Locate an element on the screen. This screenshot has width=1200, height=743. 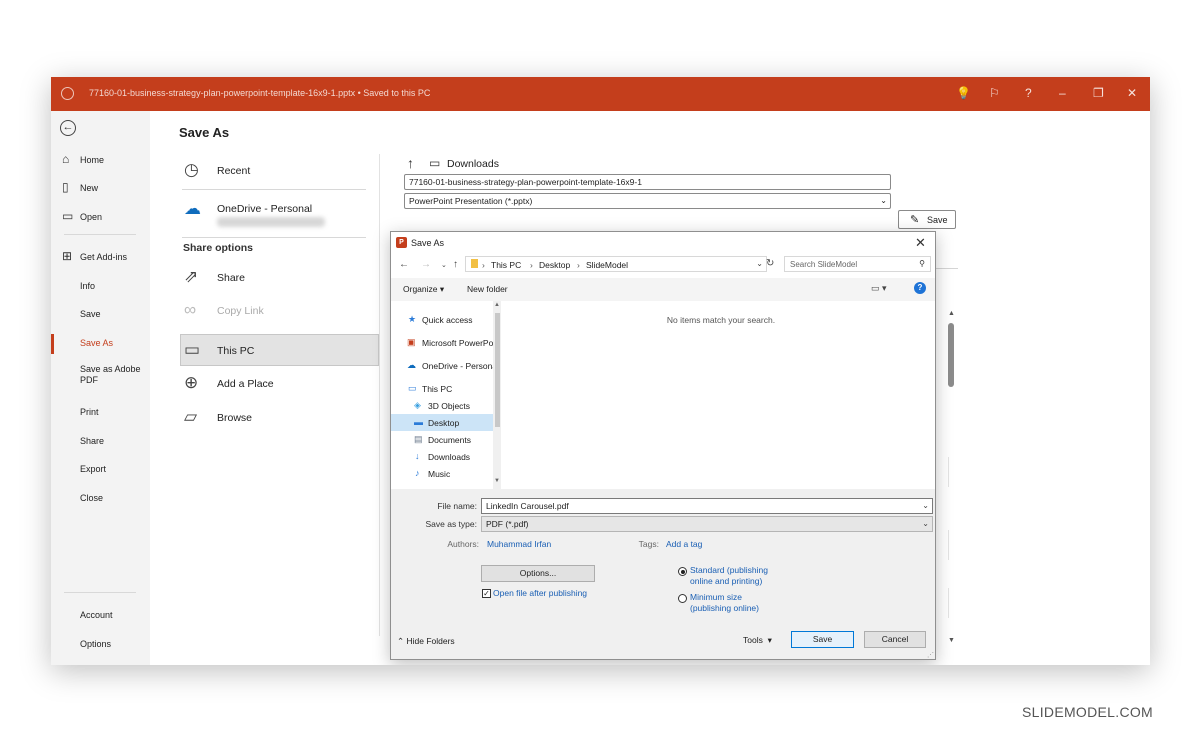
nav-save-label: Save is located at coordinates (90, 314).